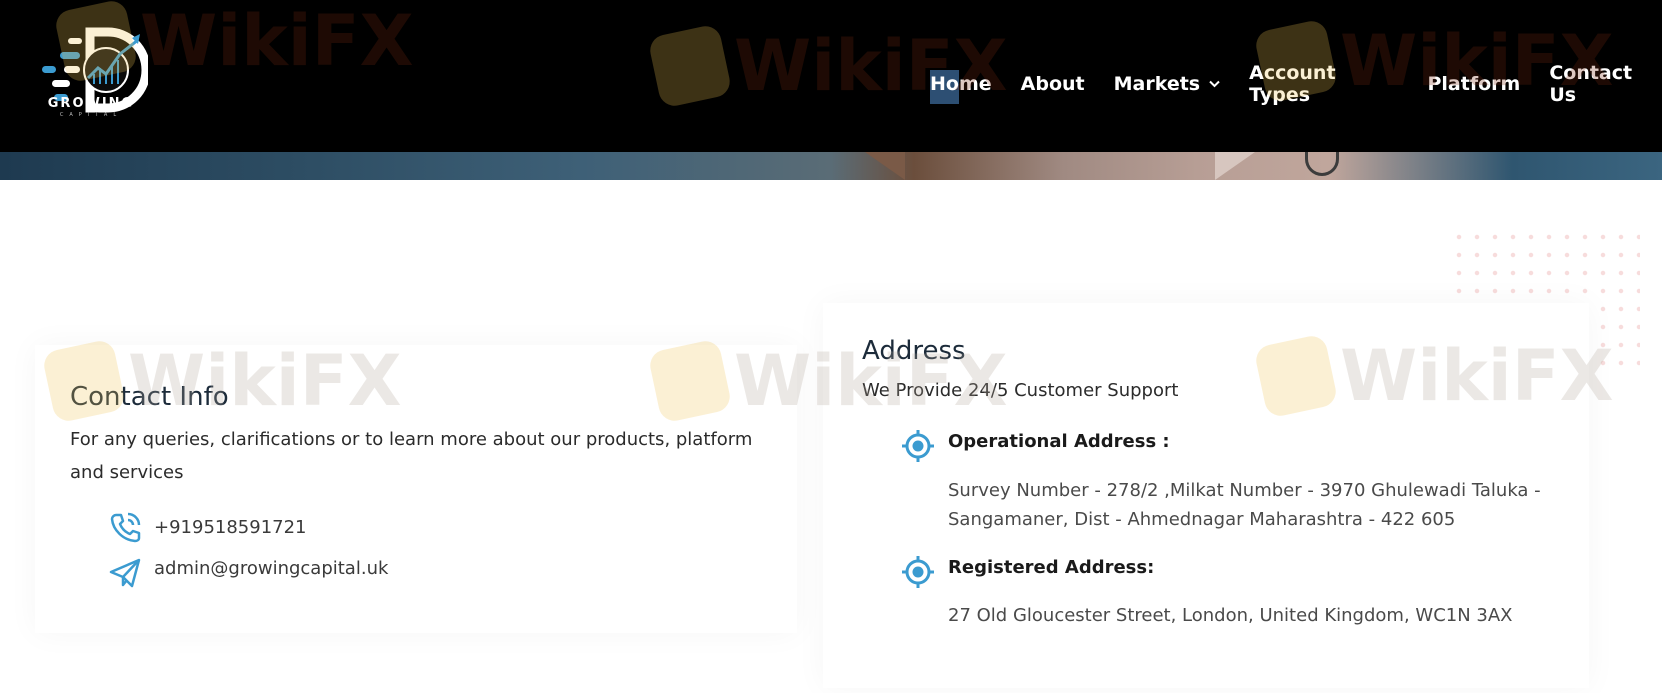  I want to click on phone-icon, so click(125, 527).